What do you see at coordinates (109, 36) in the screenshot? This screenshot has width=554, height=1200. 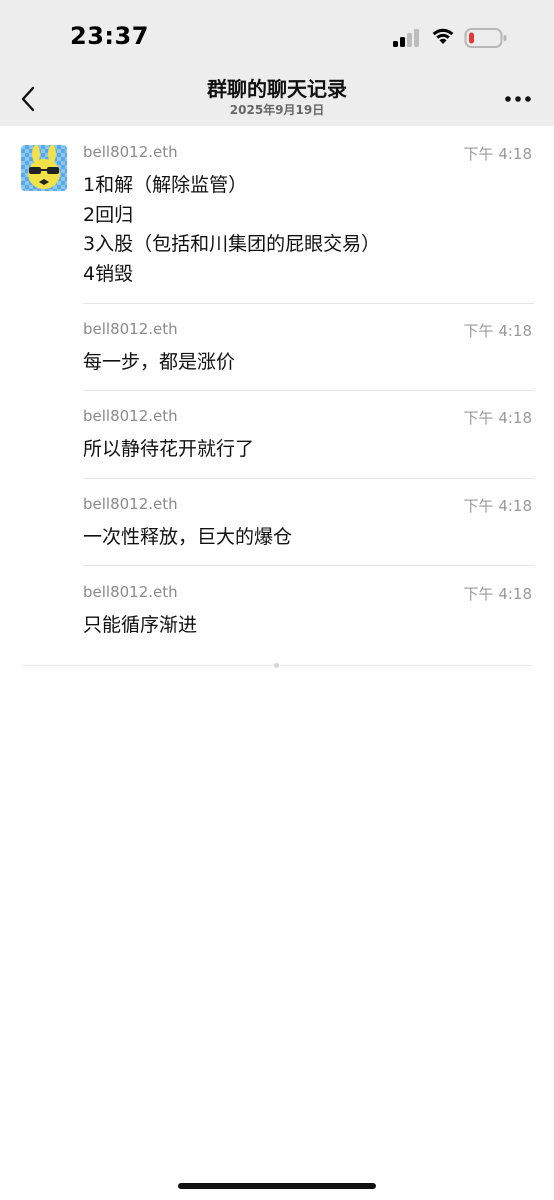 I see `status-time: 23:37` at bounding box center [109, 36].